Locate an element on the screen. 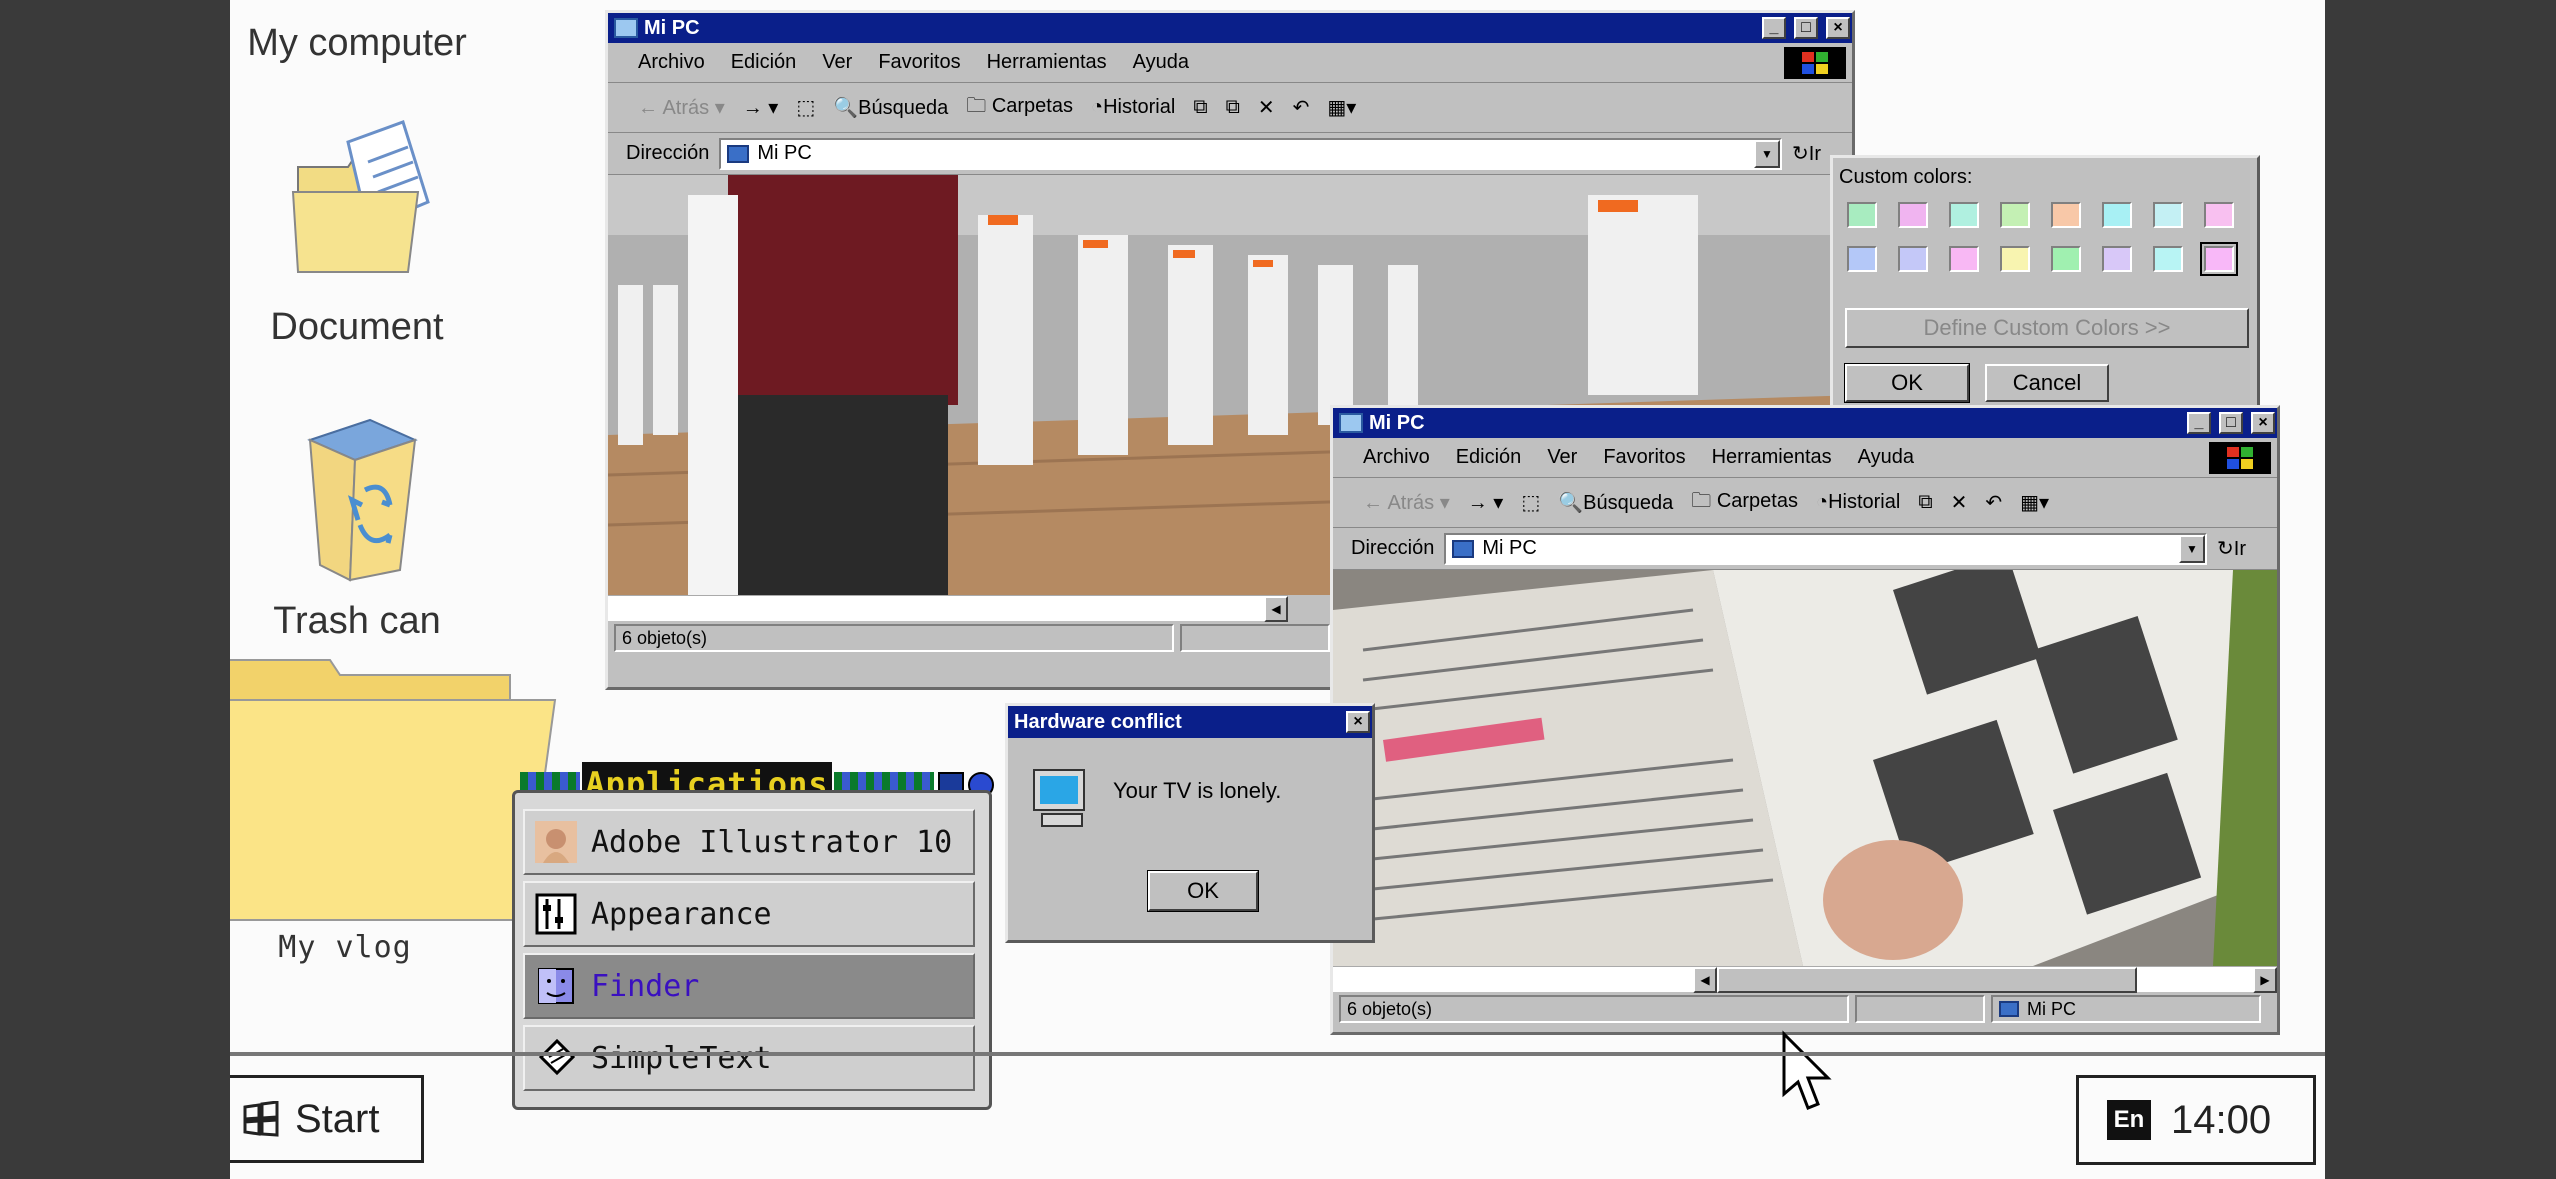 The width and height of the screenshot is (2556, 1179). windows-logo-icon is located at coordinates (2240, 458).